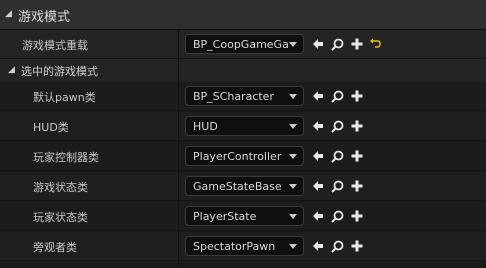 The image size is (486, 268). I want to click on game-mode-override-combo: BP_CoopGameGam, so click(244, 44).